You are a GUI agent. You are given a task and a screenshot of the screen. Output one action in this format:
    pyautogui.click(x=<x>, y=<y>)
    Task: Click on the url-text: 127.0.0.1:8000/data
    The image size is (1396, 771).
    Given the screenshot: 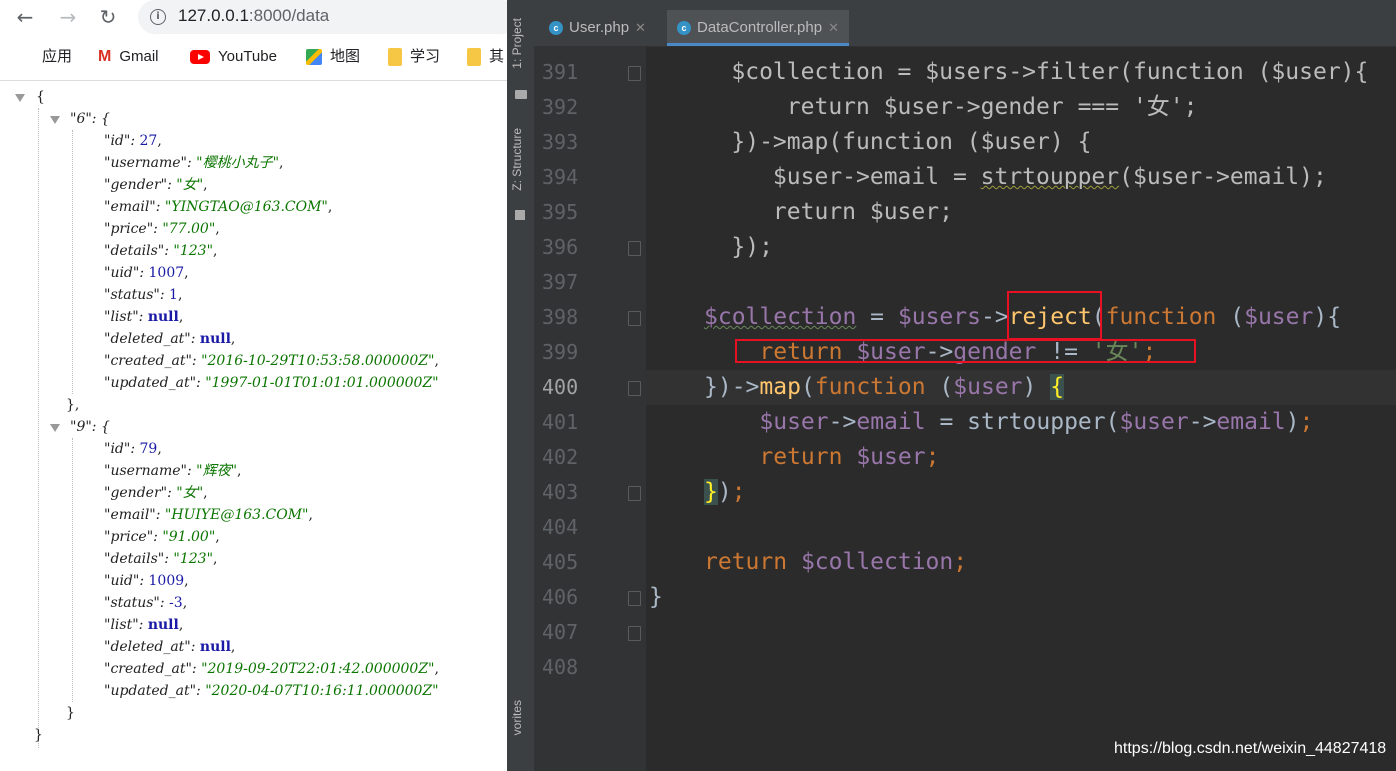 What is the action you would take?
    pyautogui.click(x=253, y=16)
    